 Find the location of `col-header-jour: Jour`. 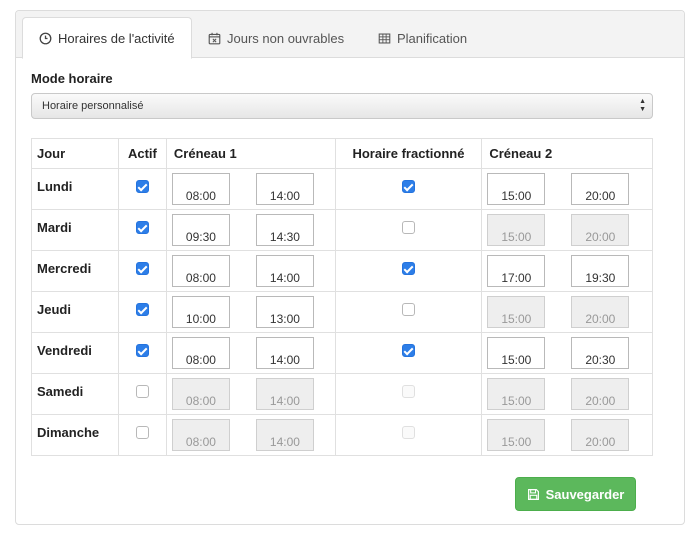

col-header-jour: Jour is located at coordinates (75, 153).